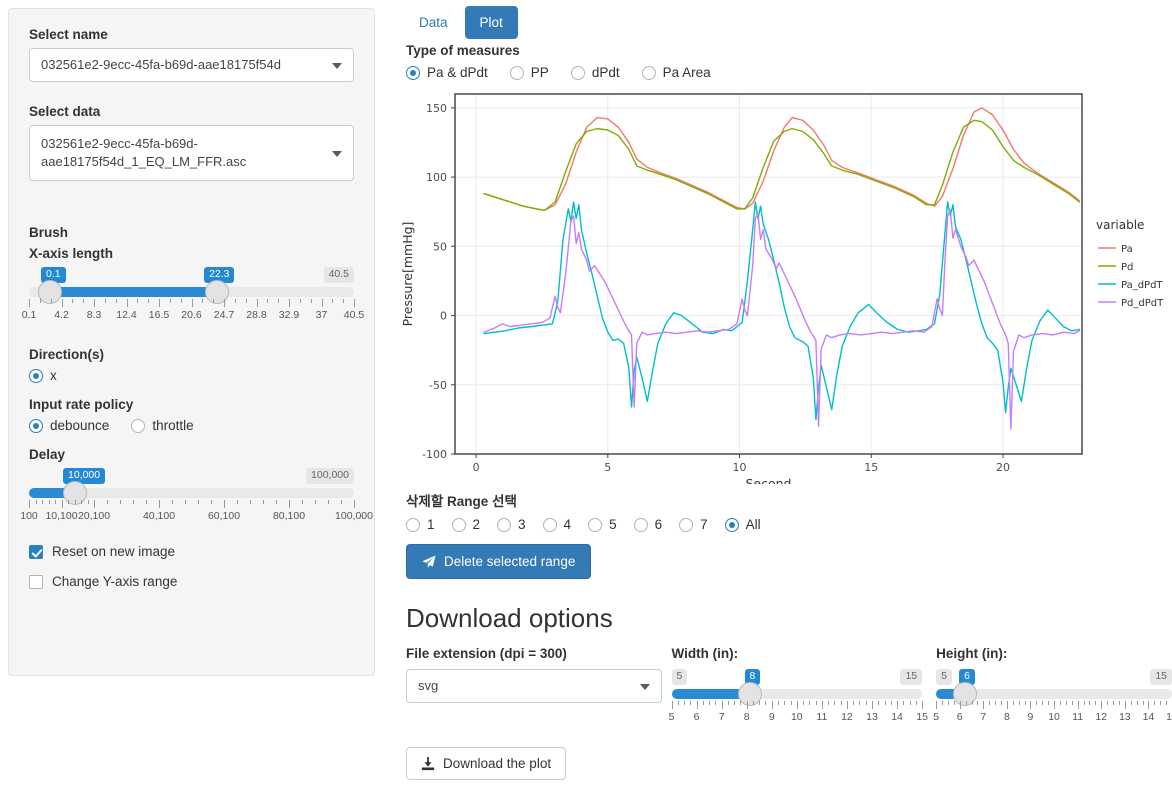  What do you see at coordinates (486, 653) in the screenshot?
I see `file-extension-label: File extension (dpi = 300)` at bounding box center [486, 653].